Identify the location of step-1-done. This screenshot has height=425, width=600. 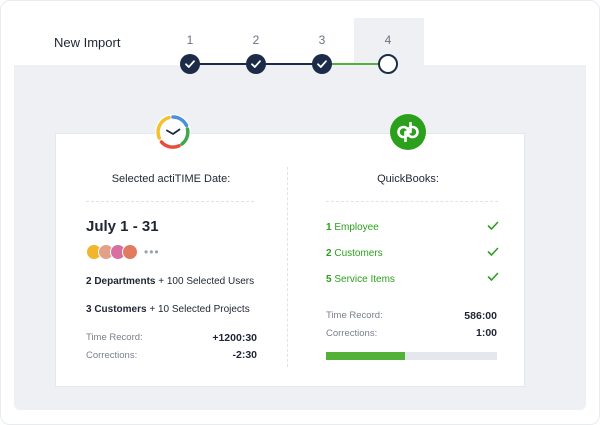
(190, 64).